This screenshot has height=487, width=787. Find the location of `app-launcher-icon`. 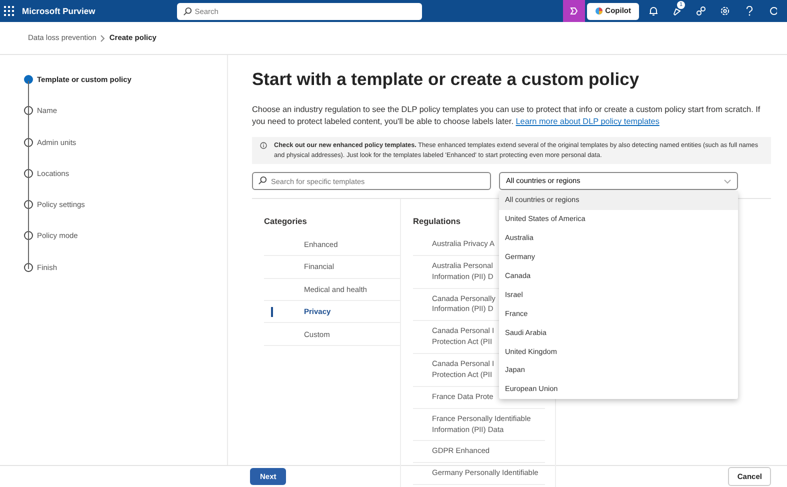

app-launcher-icon is located at coordinates (9, 11).